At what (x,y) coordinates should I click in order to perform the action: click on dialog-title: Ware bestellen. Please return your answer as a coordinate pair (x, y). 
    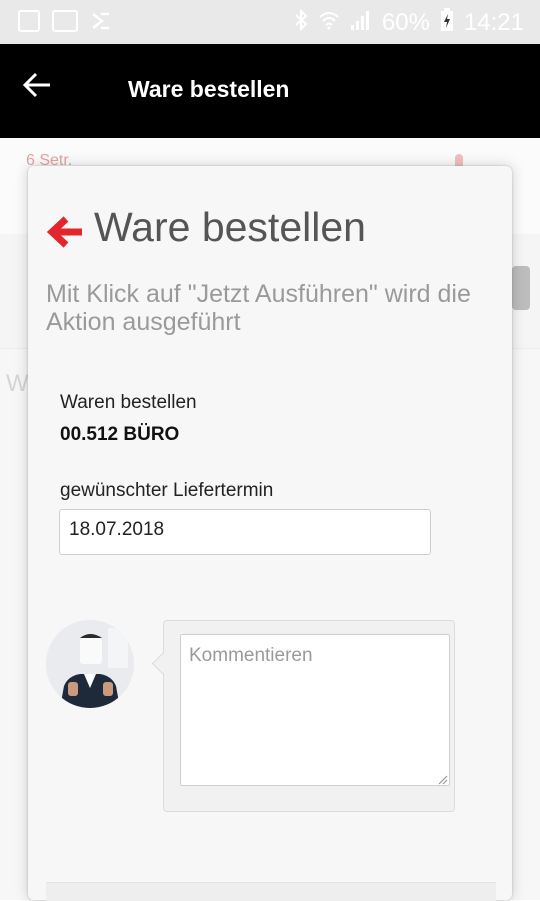
    Looking at the image, I should click on (230, 227).